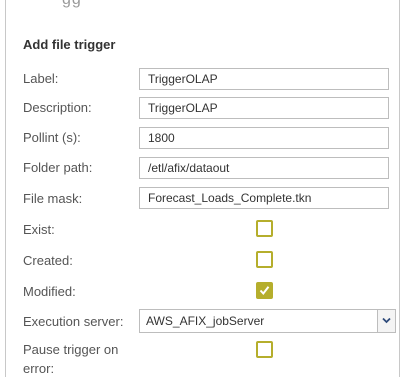 This screenshot has height=377, width=405. Describe the element at coordinates (39, 229) in the screenshot. I see `exist-field-label: Exist:` at that location.